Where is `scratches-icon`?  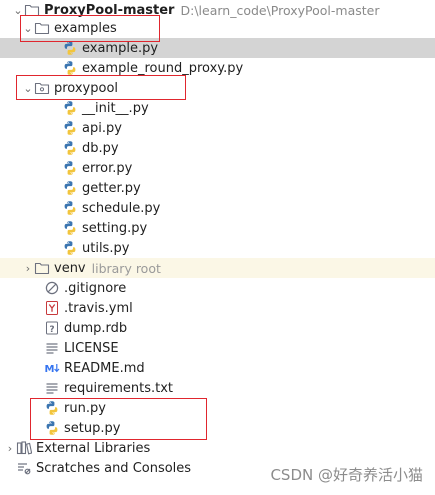
scratches-icon is located at coordinates (24, 468).